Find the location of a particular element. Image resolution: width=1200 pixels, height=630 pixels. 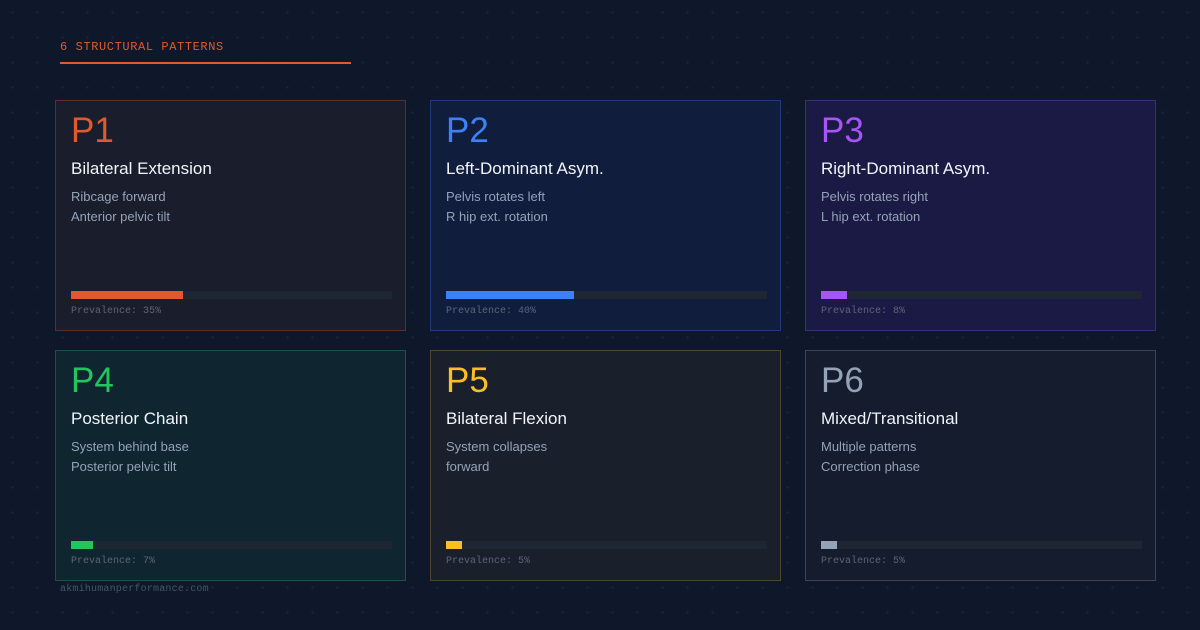

prevalence-label: Prevalence: 8% is located at coordinates (863, 312).